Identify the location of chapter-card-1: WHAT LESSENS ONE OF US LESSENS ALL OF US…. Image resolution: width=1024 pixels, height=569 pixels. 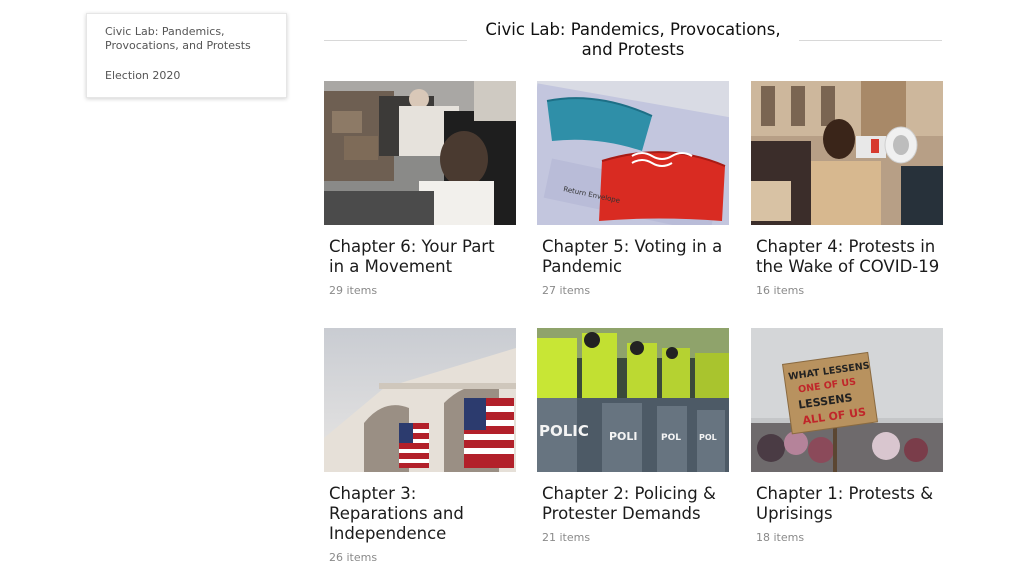
(847, 436).